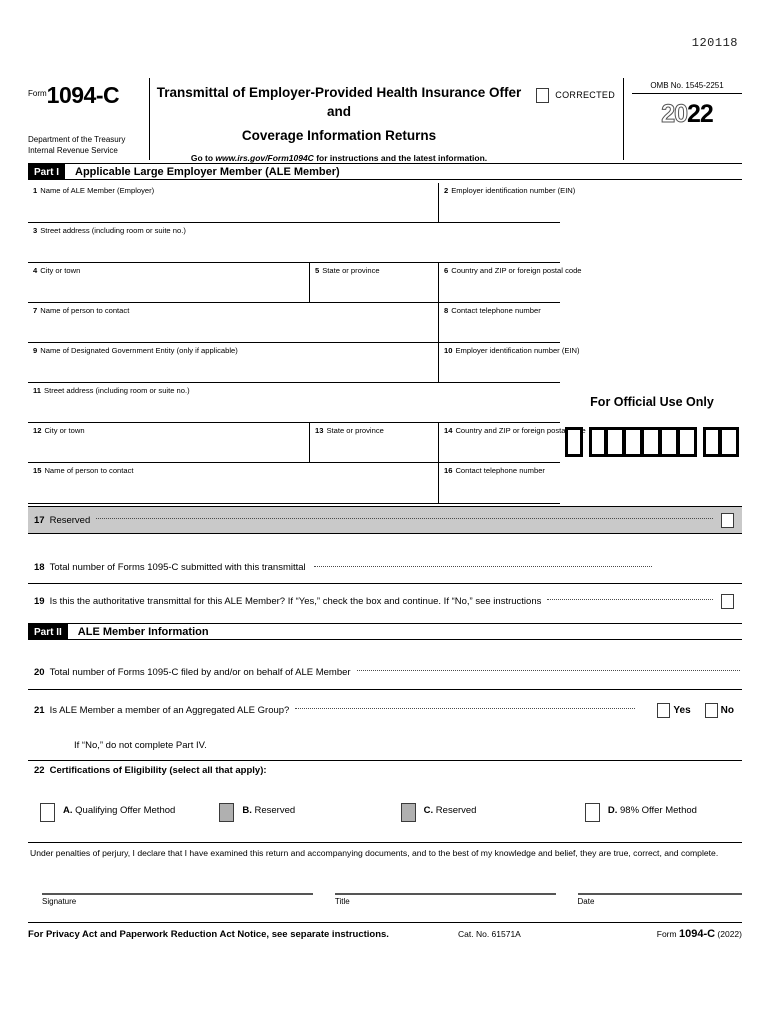  Describe the element at coordinates (512, 443) in the screenshot. I see `field-14-country-zip: 14 Country and ZIP or foreign postal code` at that location.